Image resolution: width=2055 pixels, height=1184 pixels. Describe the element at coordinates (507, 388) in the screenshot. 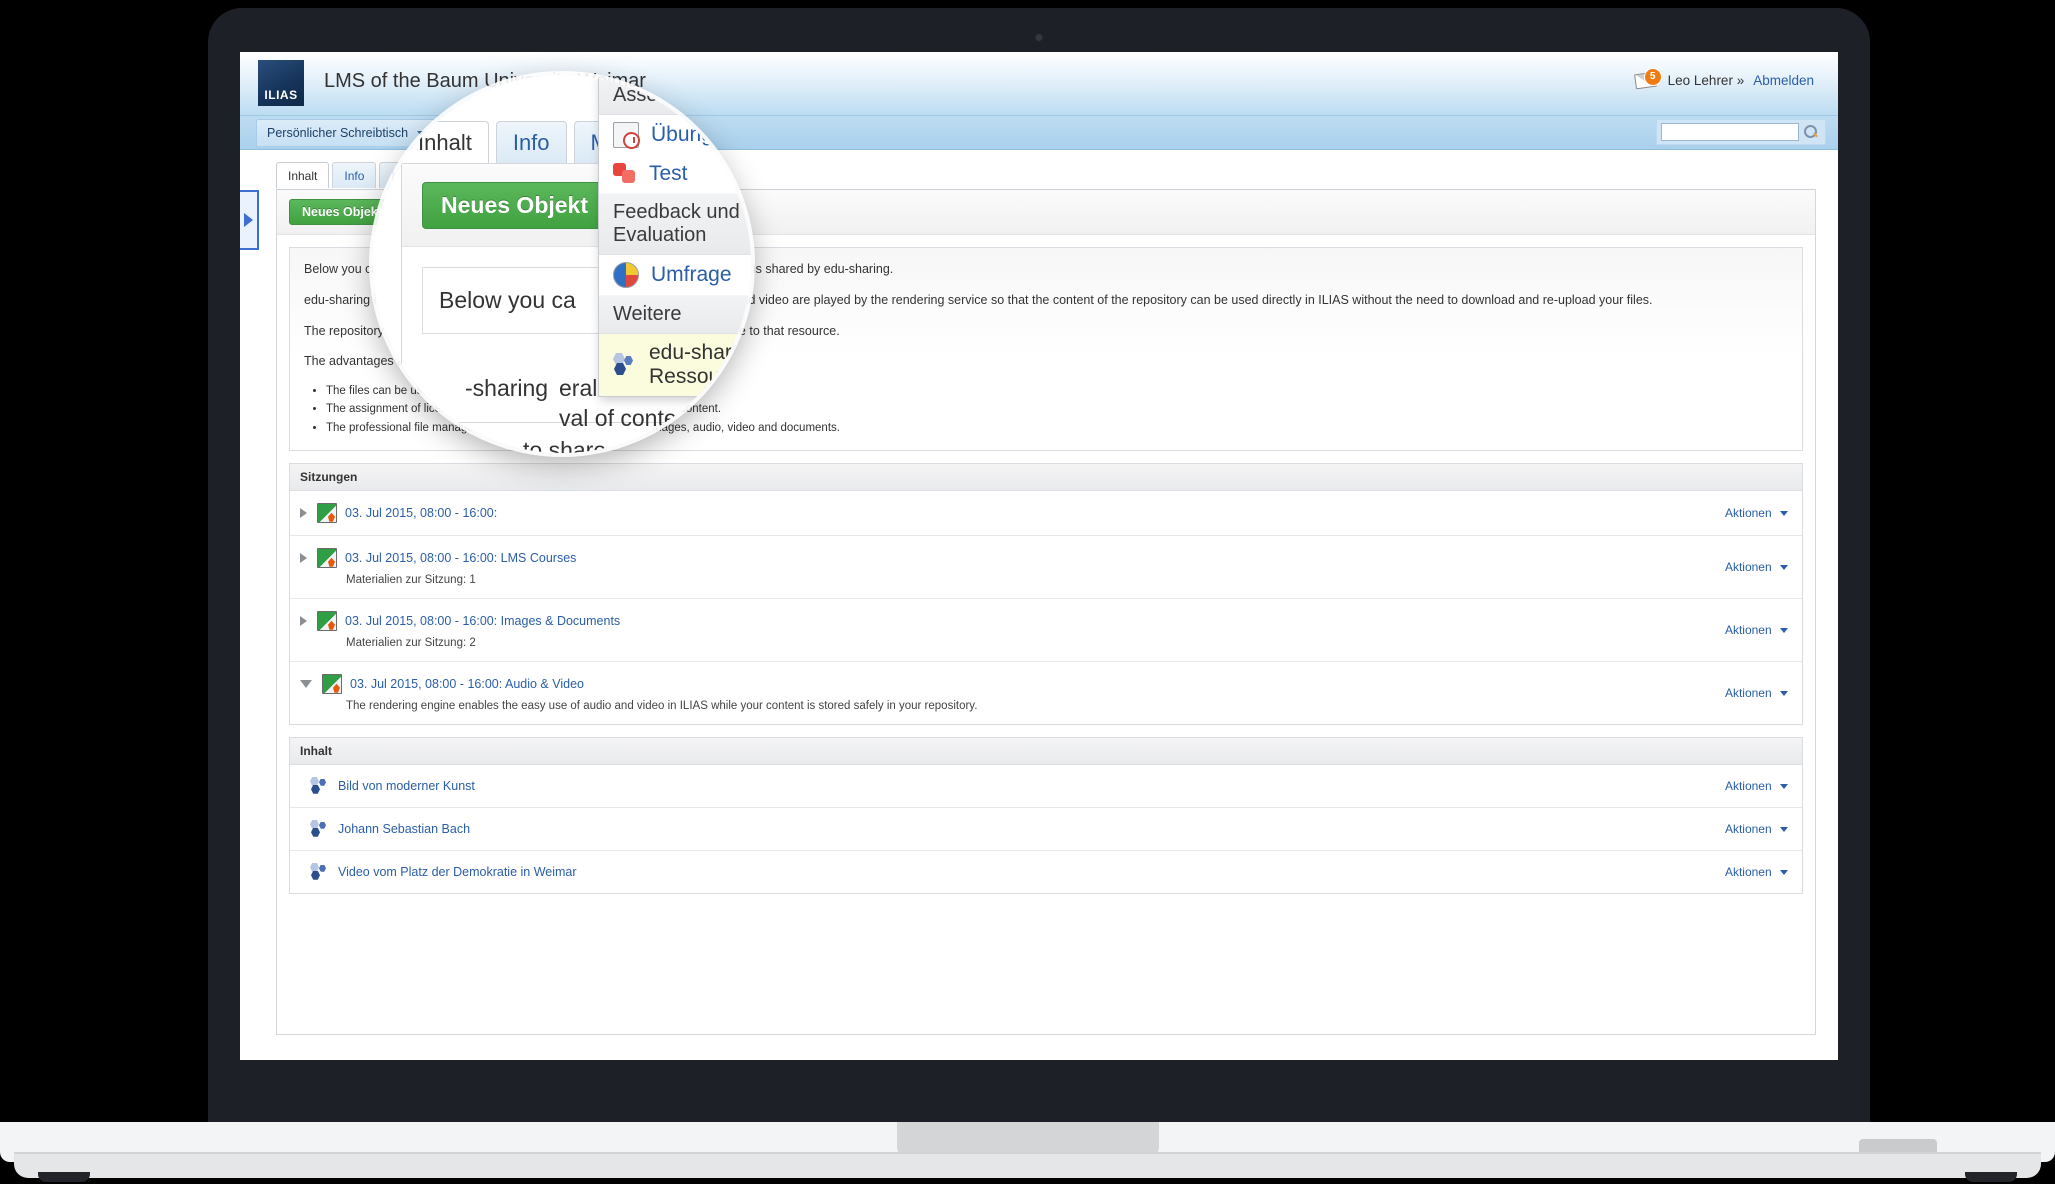

I see `magnified-fragment-sharing: -sharing` at that location.